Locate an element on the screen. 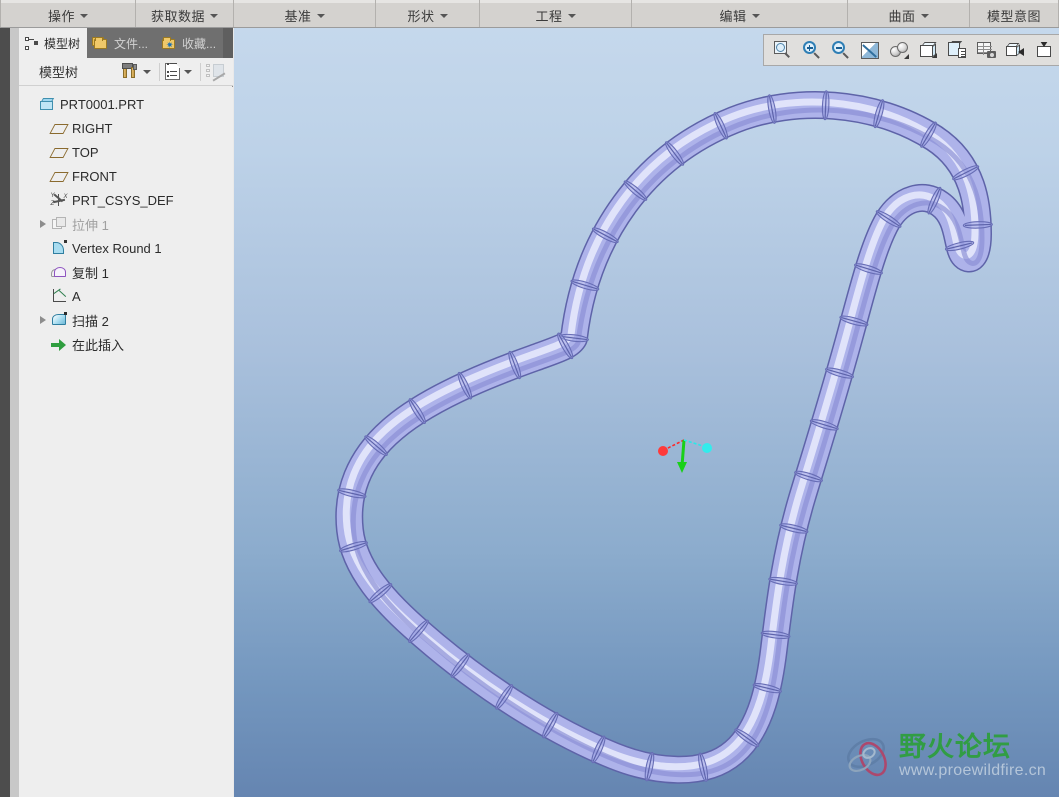 The image size is (1059, 797). menu-surface-chevron-down-icon is located at coordinates (924, 16).